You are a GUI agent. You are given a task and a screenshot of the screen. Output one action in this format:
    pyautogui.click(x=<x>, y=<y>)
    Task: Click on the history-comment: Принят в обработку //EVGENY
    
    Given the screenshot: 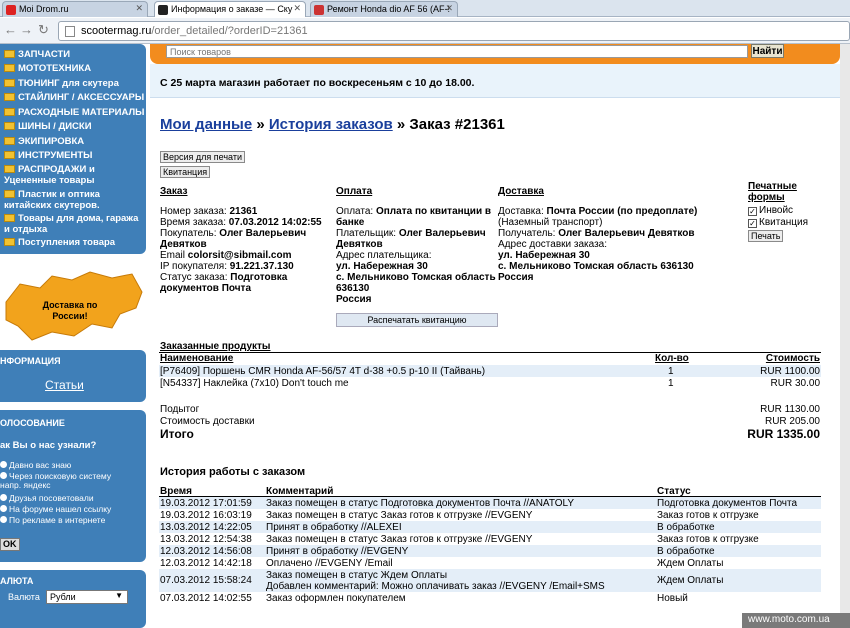 What is the action you would take?
    pyautogui.click(x=337, y=551)
    